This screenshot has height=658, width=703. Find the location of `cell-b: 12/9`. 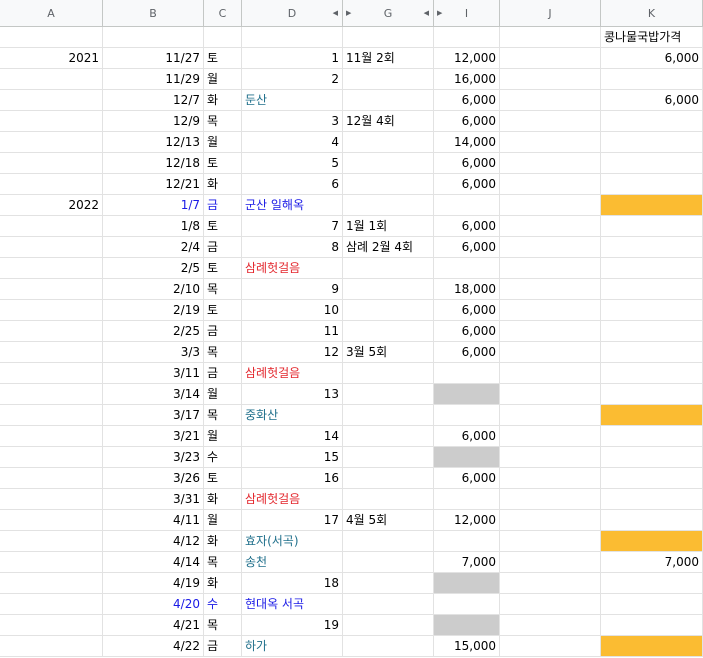

cell-b: 12/9 is located at coordinates (153, 121).